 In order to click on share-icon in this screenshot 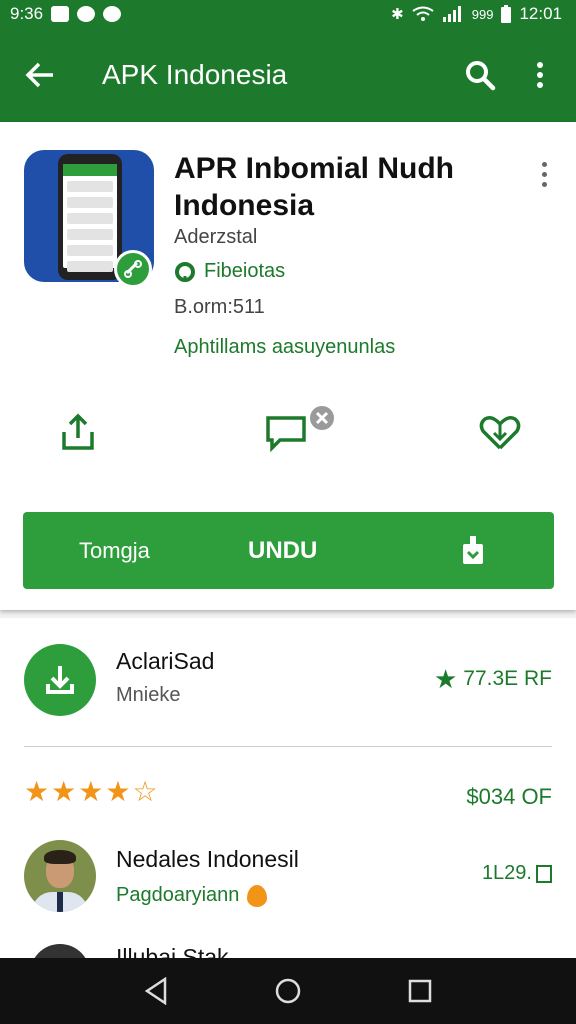, I will do `click(78, 431)`.